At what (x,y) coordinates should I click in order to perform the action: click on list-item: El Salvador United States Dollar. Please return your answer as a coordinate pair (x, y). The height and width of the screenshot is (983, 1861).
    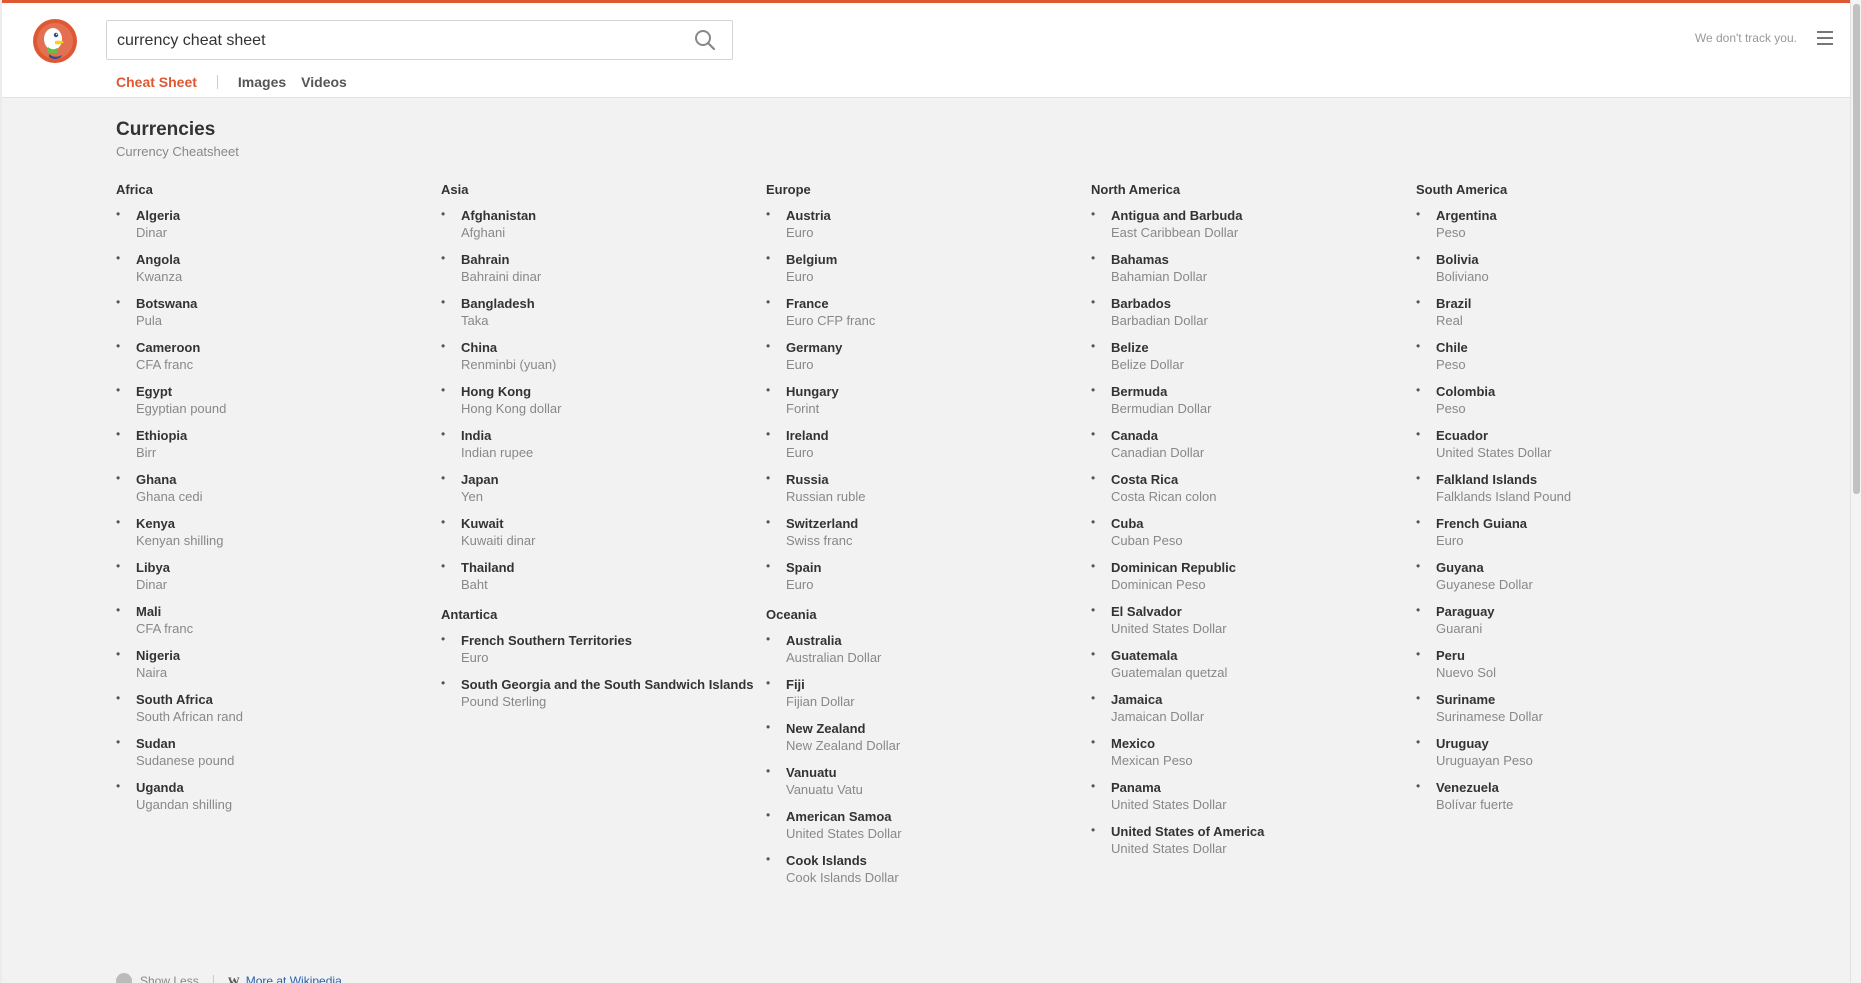
    Looking at the image, I should click on (1253, 620).